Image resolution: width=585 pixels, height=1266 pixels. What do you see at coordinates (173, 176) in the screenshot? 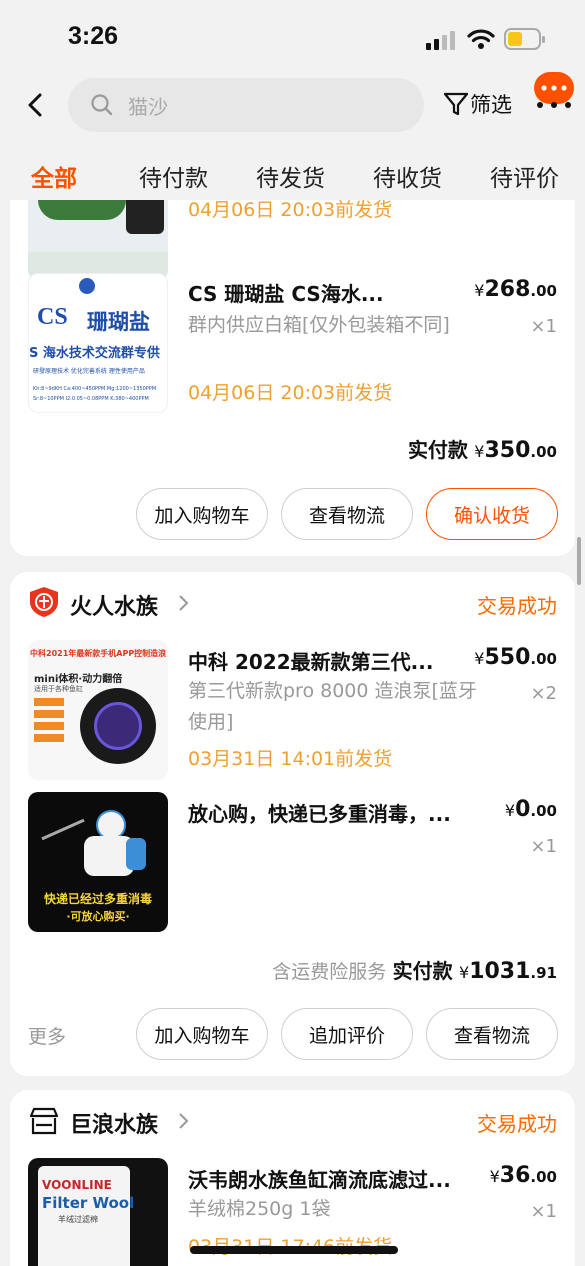
I see `tab-pending-payment: 待付款` at bounding box center [173, 176].